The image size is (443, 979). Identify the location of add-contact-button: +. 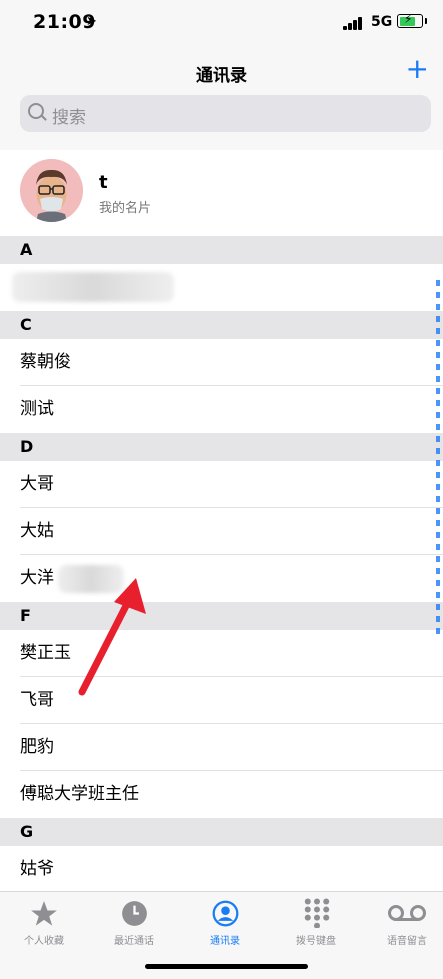
(417, 69).